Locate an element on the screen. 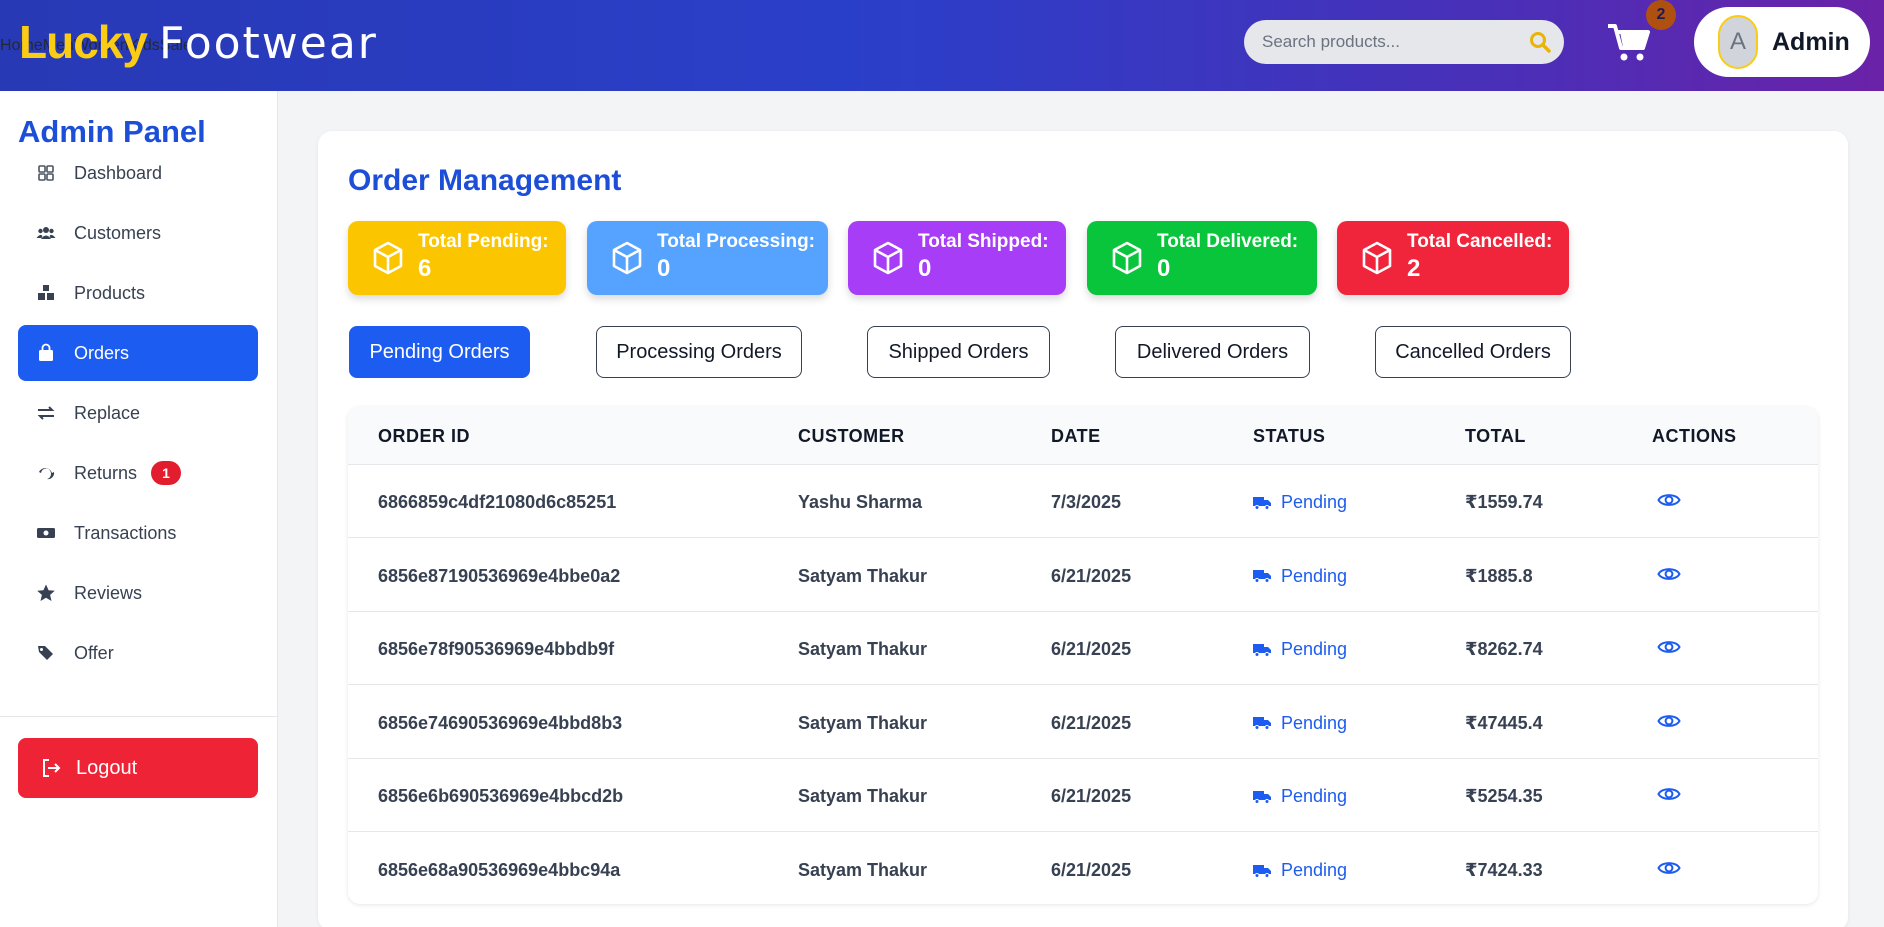 The height and width of the screenshot is (927, 1884). logout-button: Logout is located at coordinates (138, 768).